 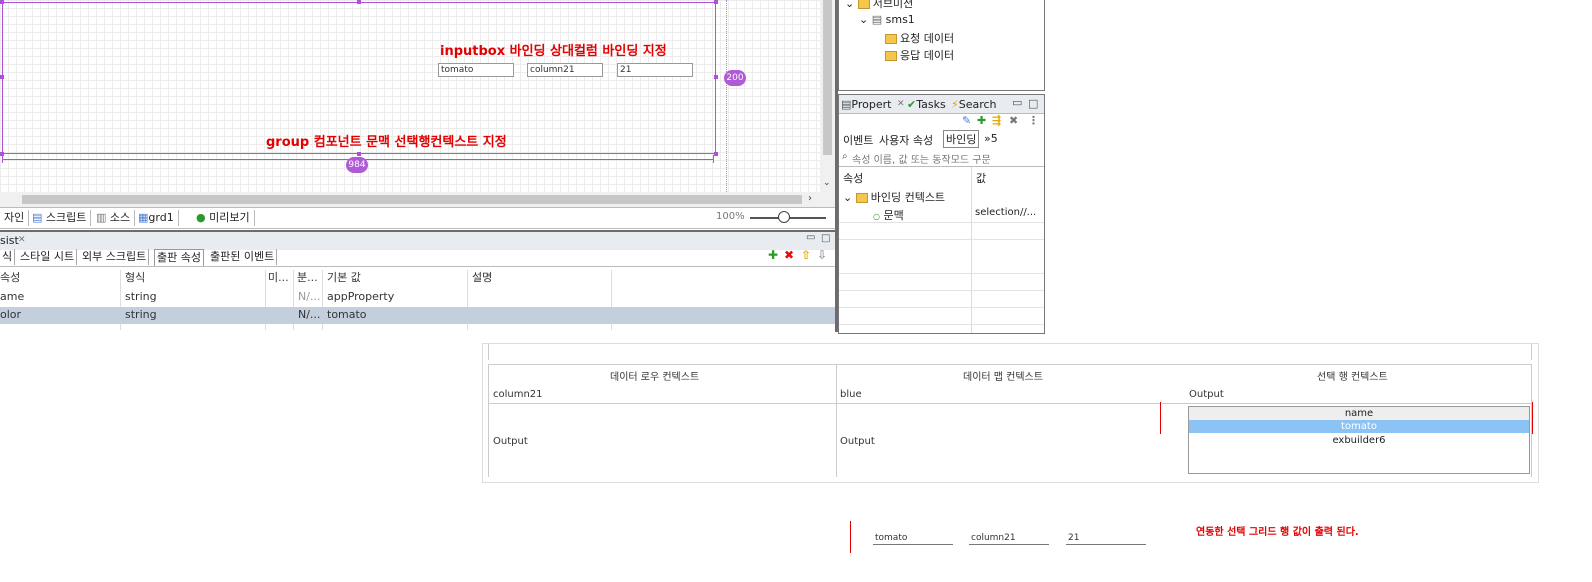 I want to click on col-header-default: 기본 값, so click(x=344, y=278).